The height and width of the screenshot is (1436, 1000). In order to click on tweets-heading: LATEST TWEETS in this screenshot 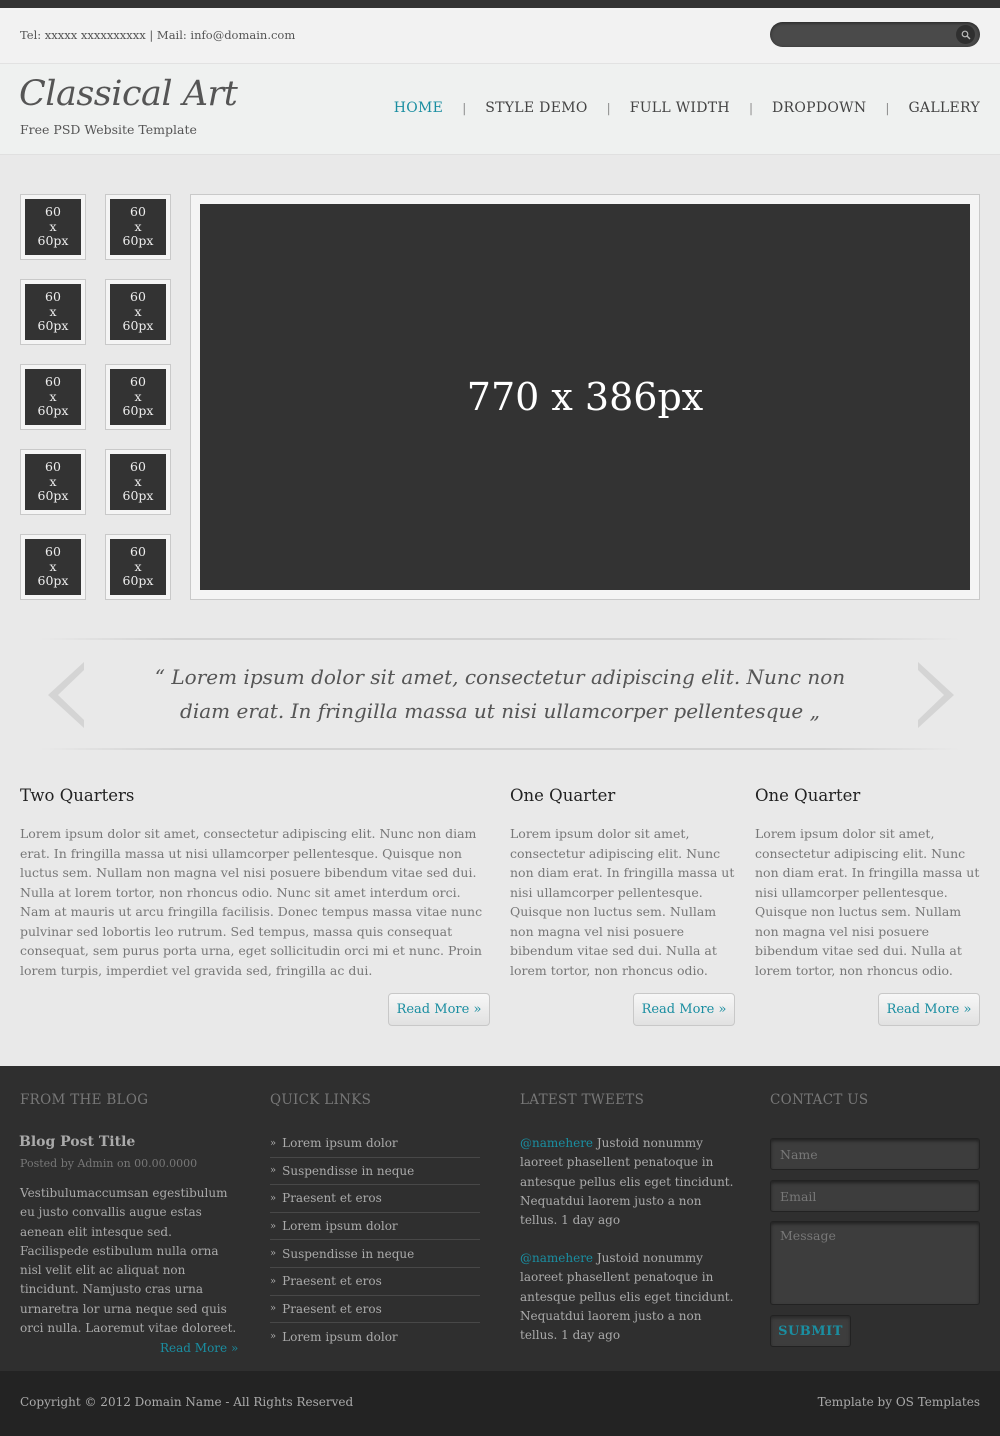, I will do `click(582, 1100)`.